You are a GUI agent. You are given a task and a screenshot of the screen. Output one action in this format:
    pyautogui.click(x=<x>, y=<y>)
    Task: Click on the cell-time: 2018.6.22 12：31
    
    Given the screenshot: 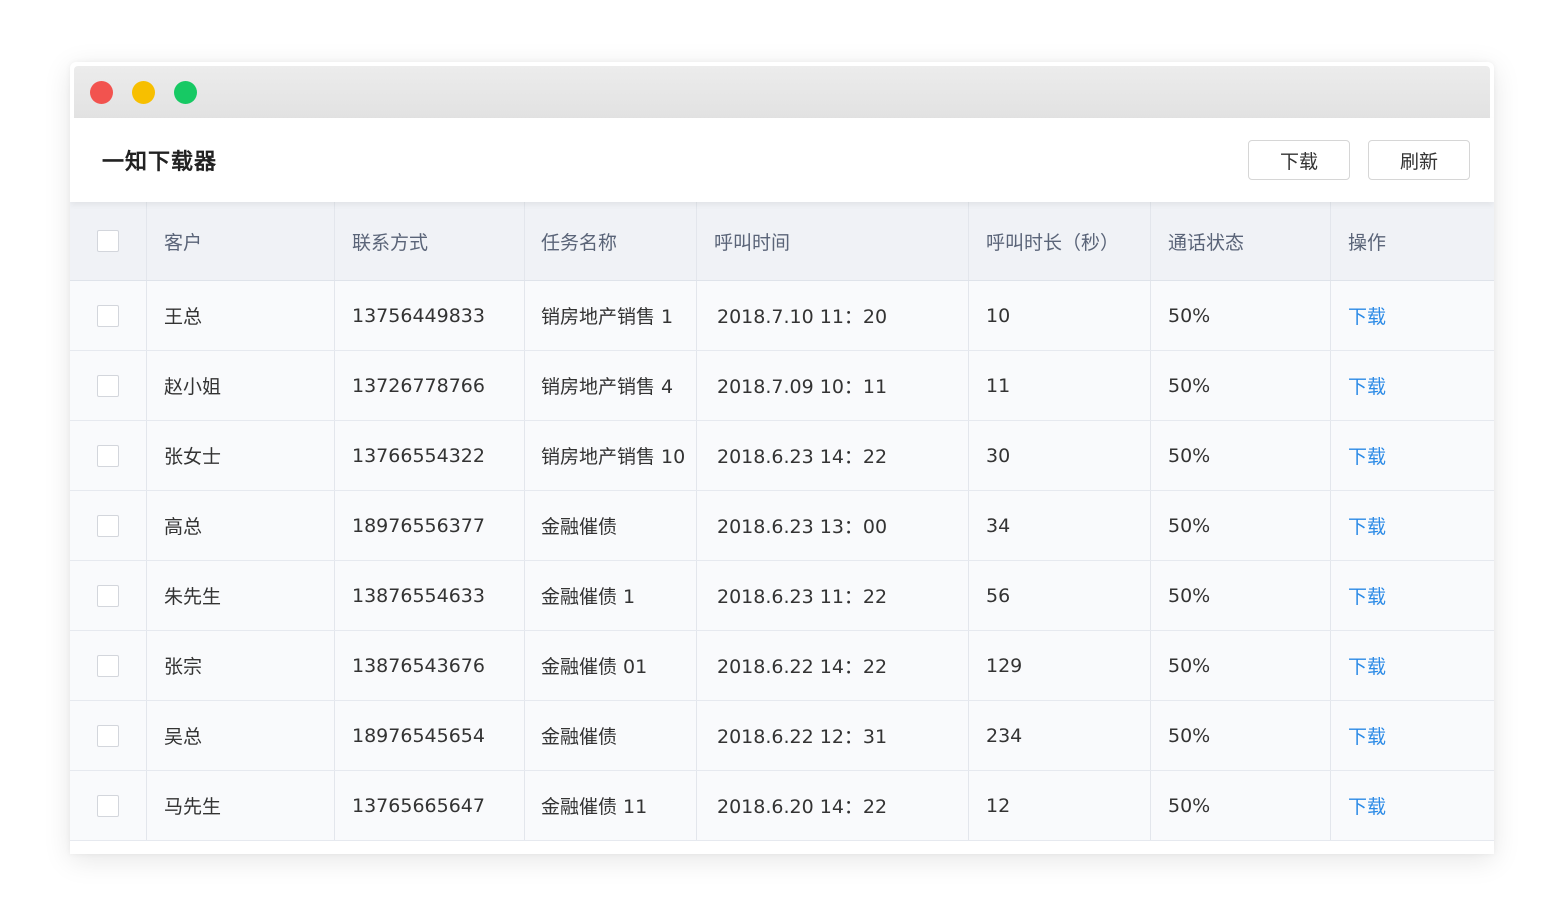 What is the action you would take?
    pyautogui.click(x=833, y=735)
    